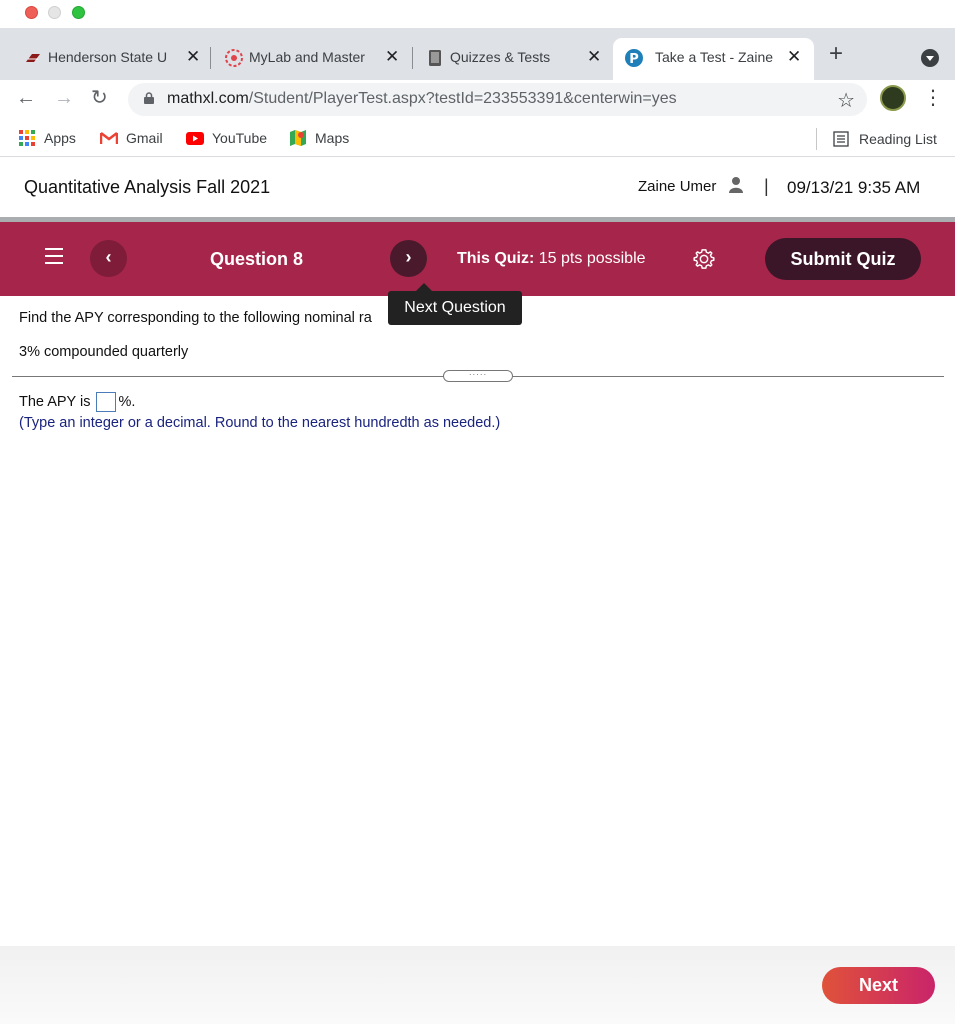 The width and height of the screenshot is (955, 1024). What do you see at coordinates (55, 402) in the screenshot?
I see `answer-prefix: The APY is` at bounding box center [55, 402].